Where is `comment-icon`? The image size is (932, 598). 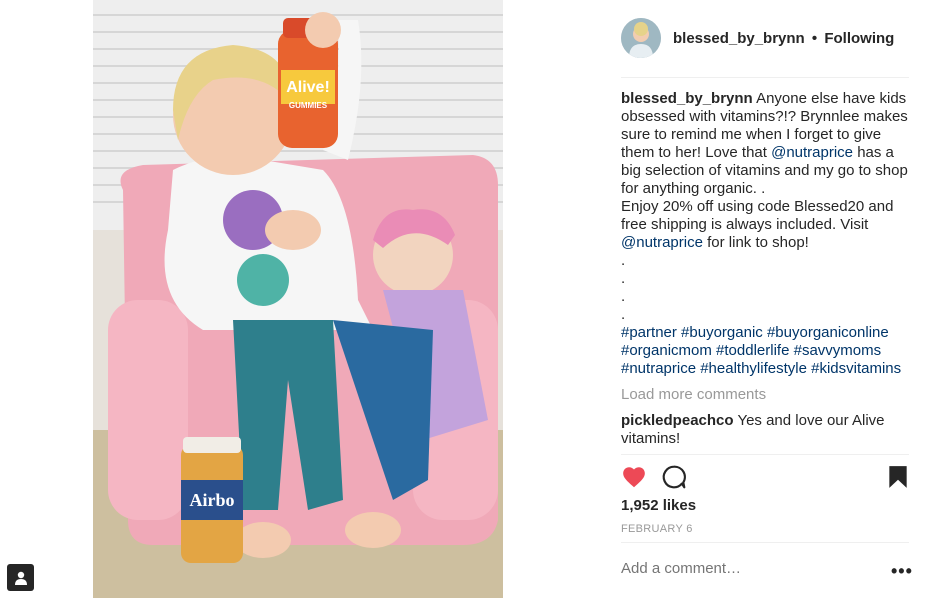
comment-icon is located at coordinates (674, 477).